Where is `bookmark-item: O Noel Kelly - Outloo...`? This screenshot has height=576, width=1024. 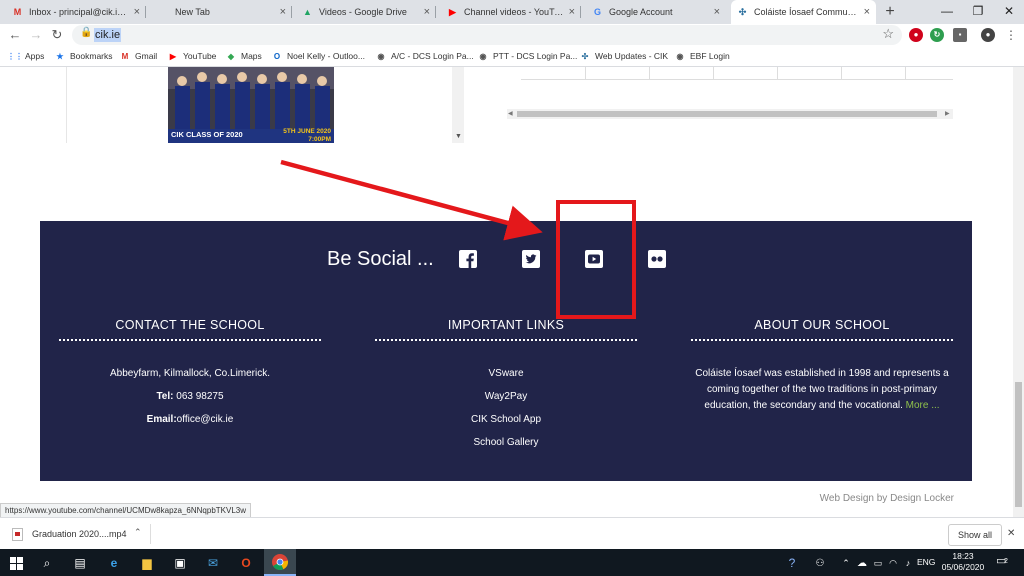 bookmark-item: O Noel Kelly - Outloo... is located at coordinates (318, 56).